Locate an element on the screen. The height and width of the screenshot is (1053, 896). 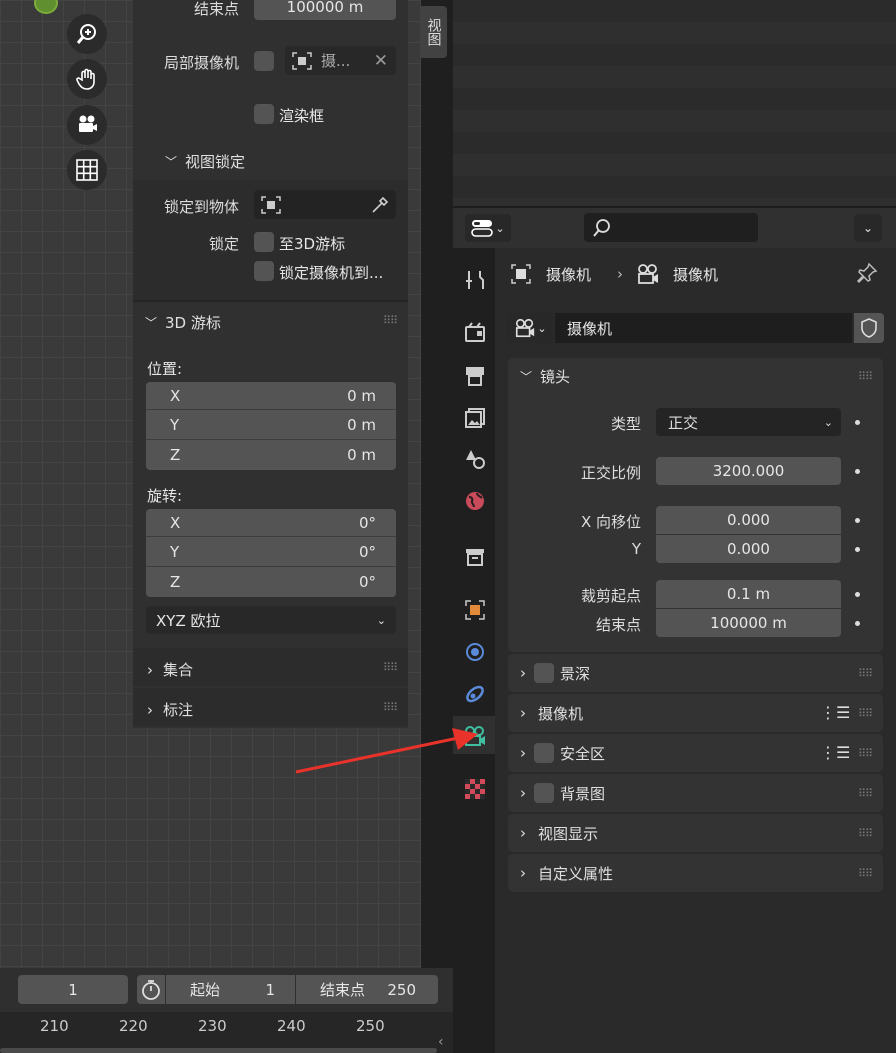
datablock-browse-button: ⌄ is located at coordinates (530, 328).